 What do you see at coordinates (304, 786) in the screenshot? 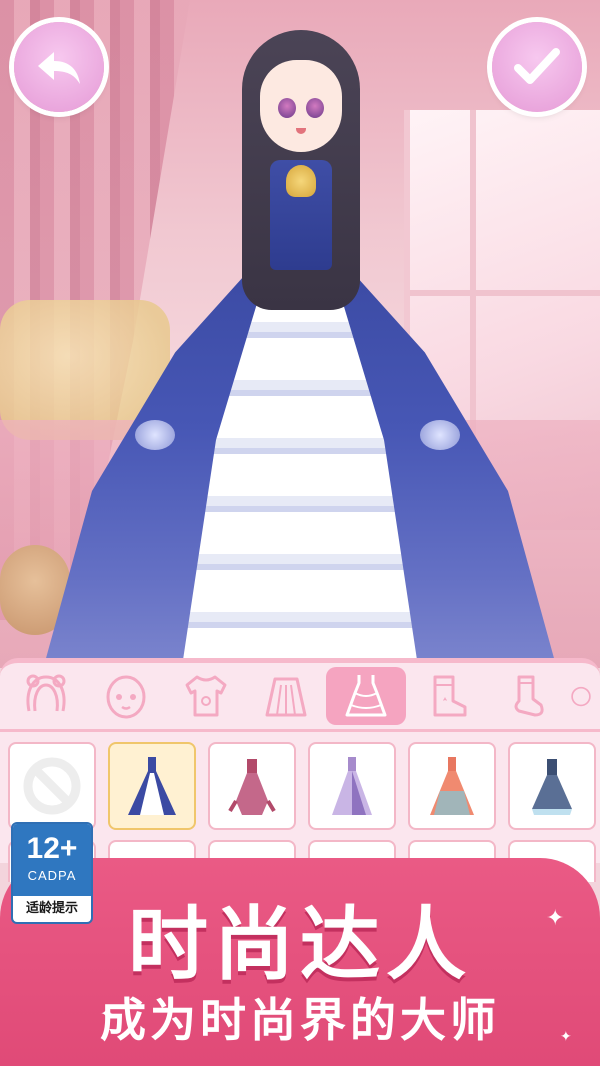
I see `outfit-grid` at bounding box center [304, 786].